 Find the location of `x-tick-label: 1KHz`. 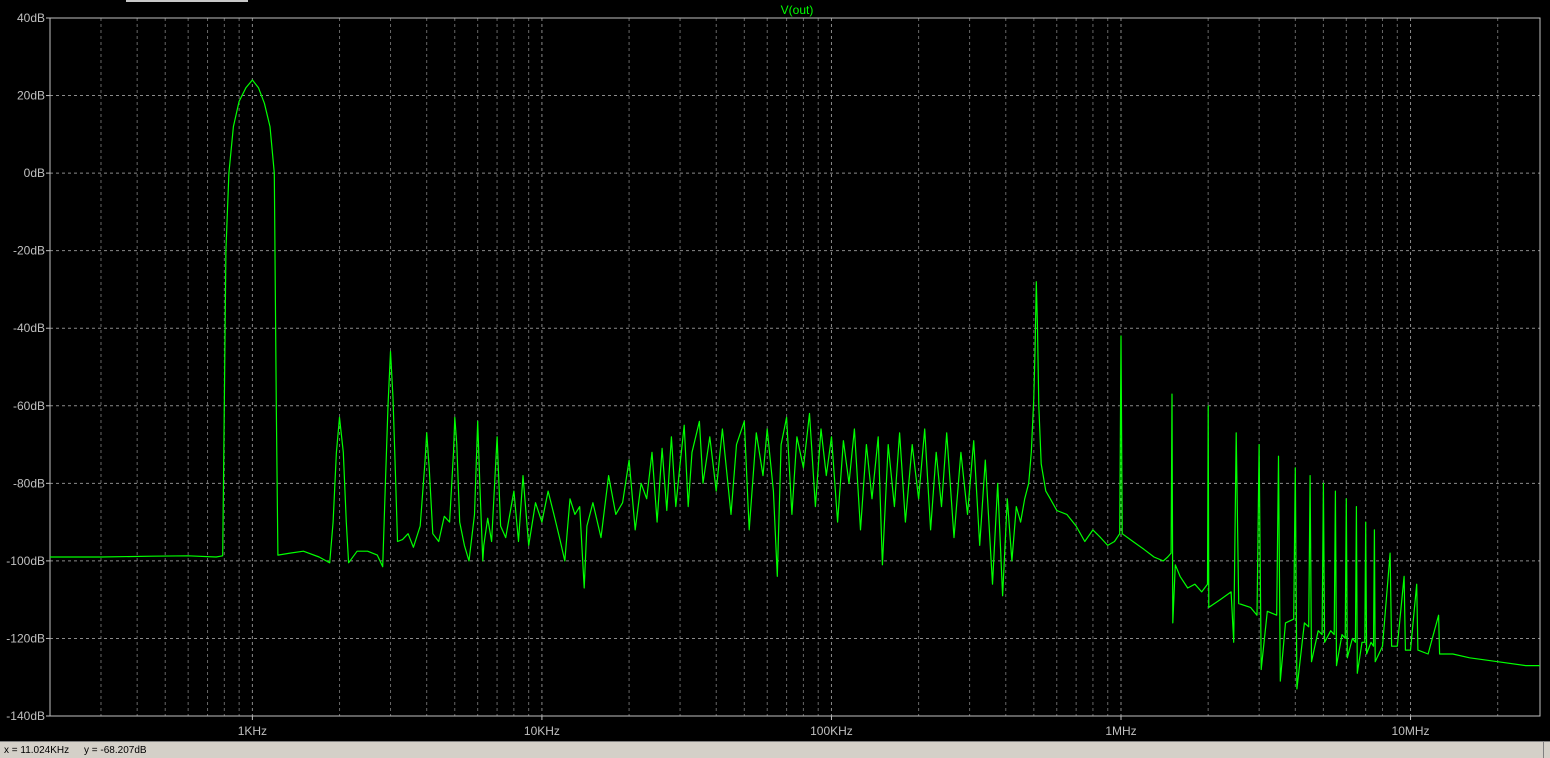

x-tick-label: 1KHz is located at coordinates (252, 731).